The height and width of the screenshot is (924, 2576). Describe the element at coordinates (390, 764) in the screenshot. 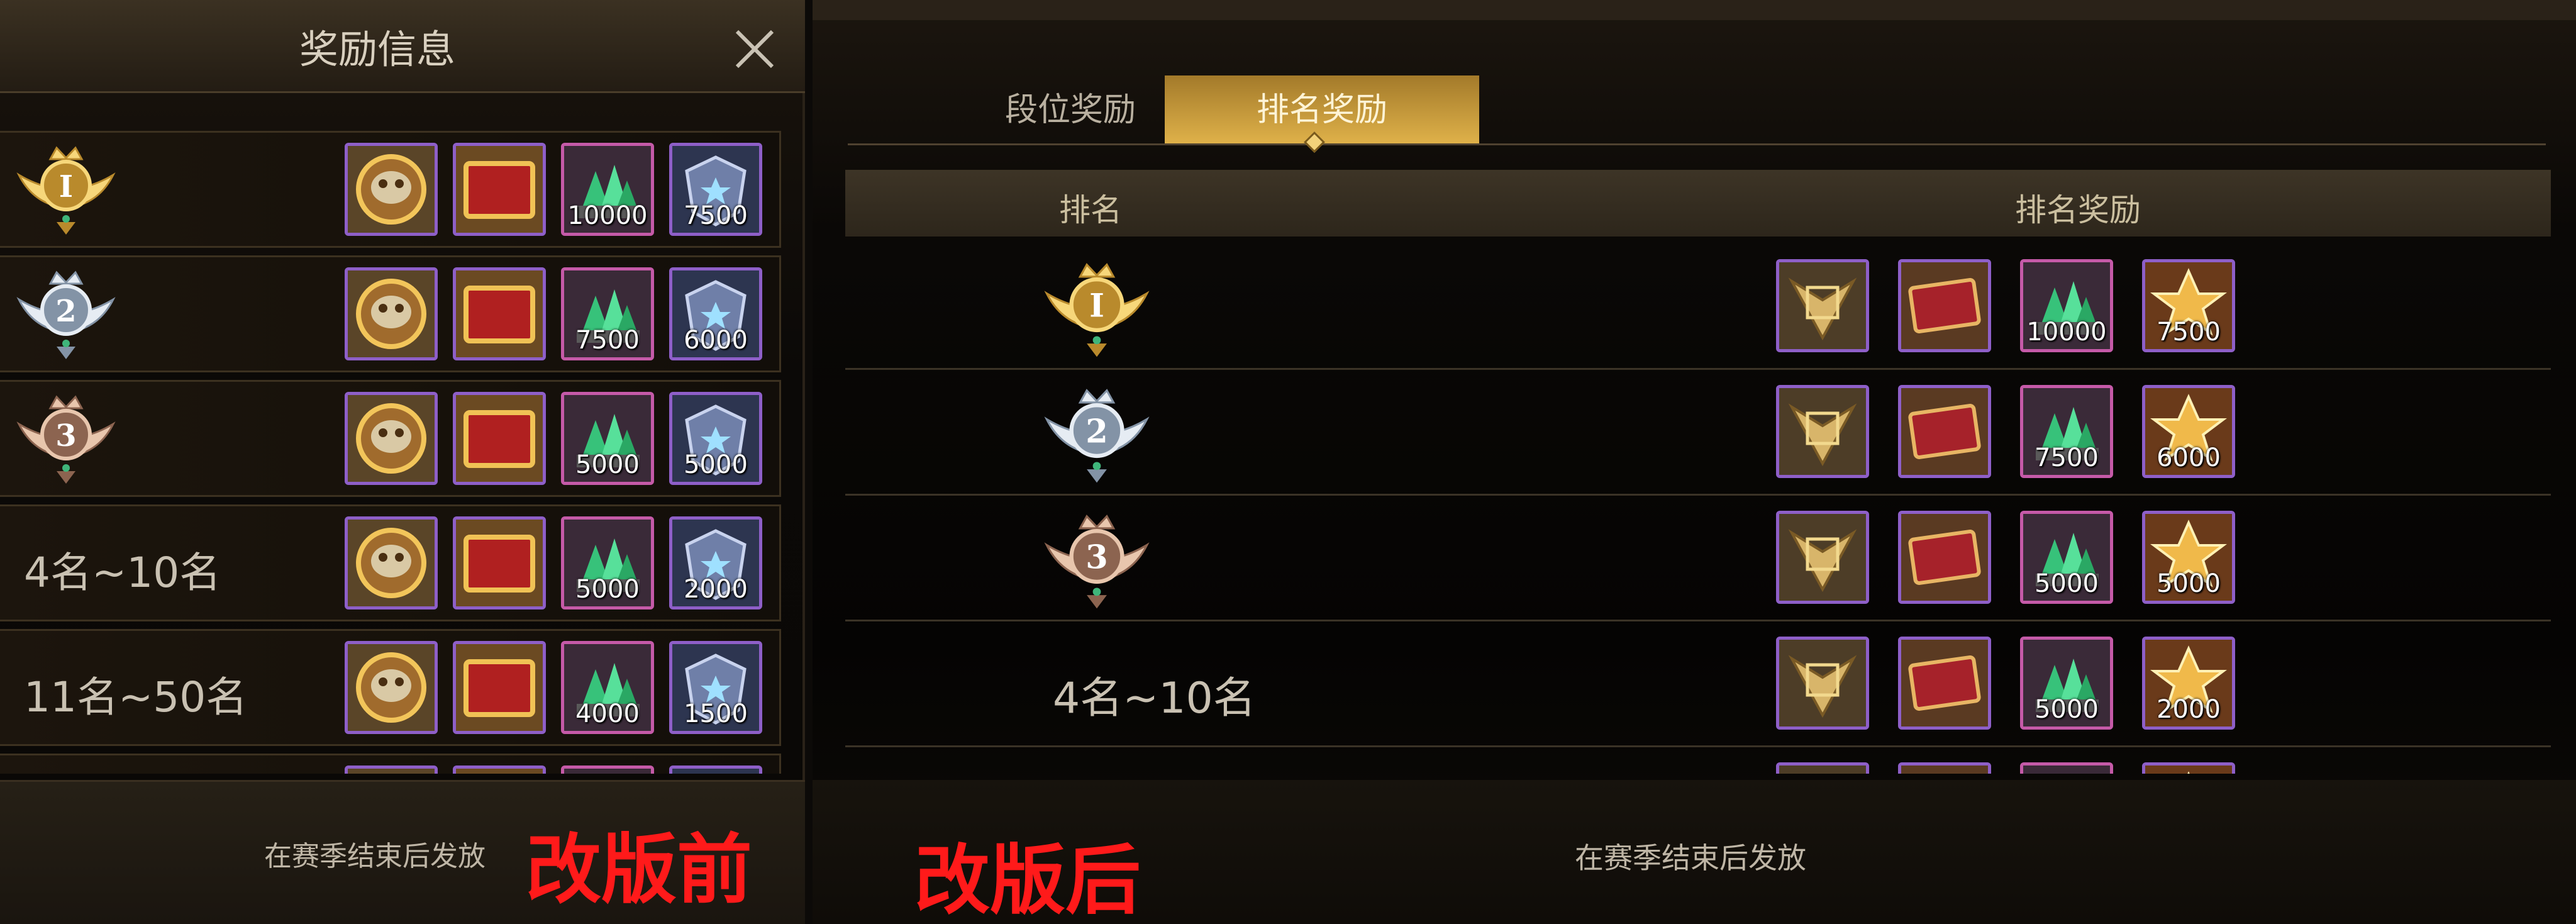

I see `reward-row-partial` at that location.